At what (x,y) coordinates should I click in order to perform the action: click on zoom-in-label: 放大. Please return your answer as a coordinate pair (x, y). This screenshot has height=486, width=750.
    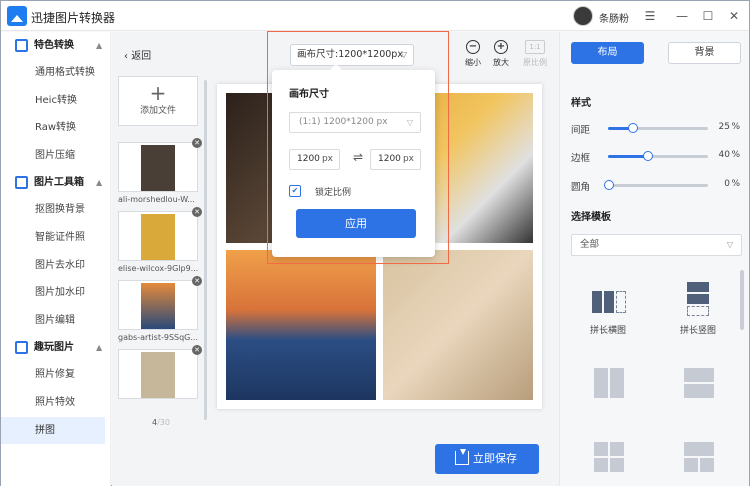
    Looking at the image, I should click on (501, 62).